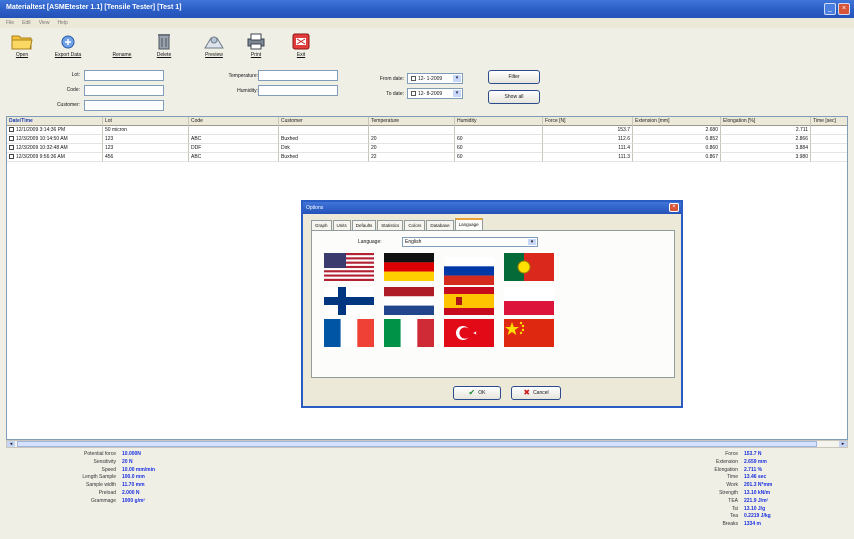 The height and width of the screenshot is (539, 854). I want to click on dialog-close-icon: ×, so click(674, 207).